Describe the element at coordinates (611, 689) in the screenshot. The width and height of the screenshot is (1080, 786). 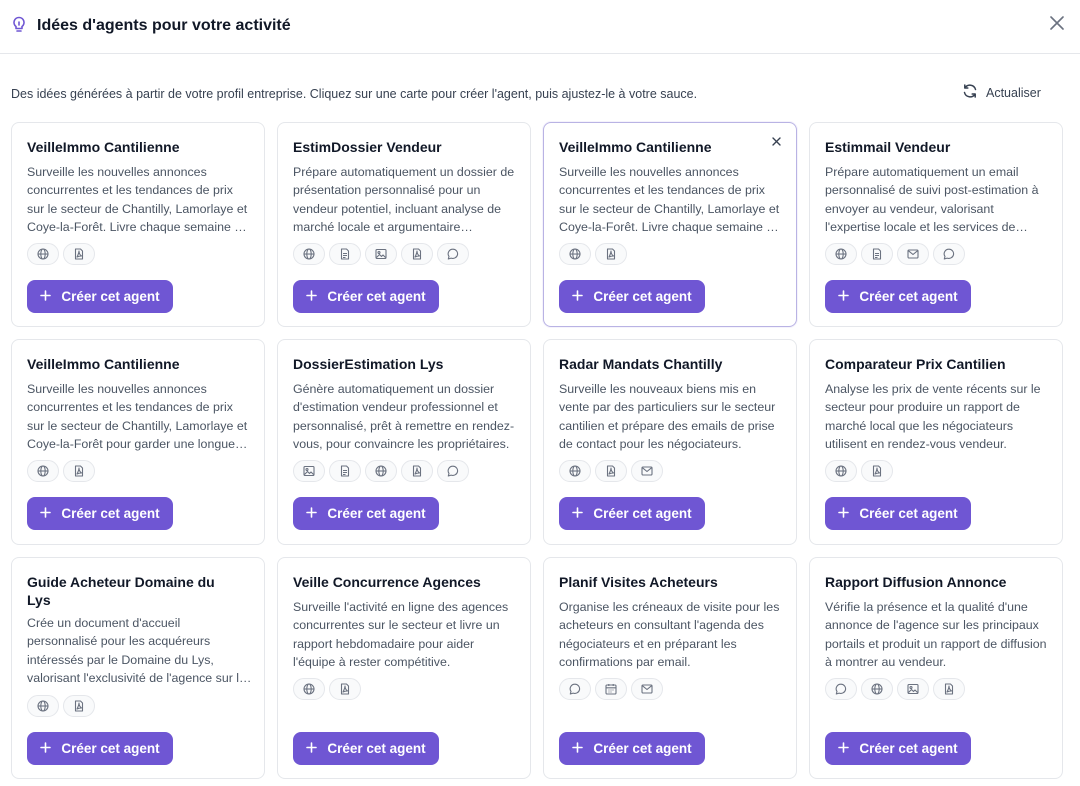
I see `calendar-icon` at that location.